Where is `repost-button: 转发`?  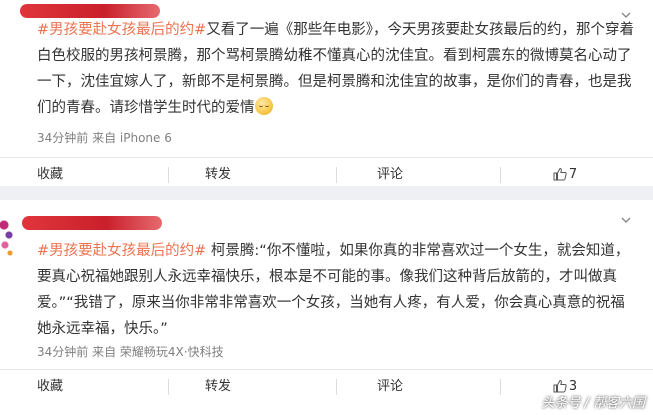
repost-button: 转发 is located at coordinates (218, 387).